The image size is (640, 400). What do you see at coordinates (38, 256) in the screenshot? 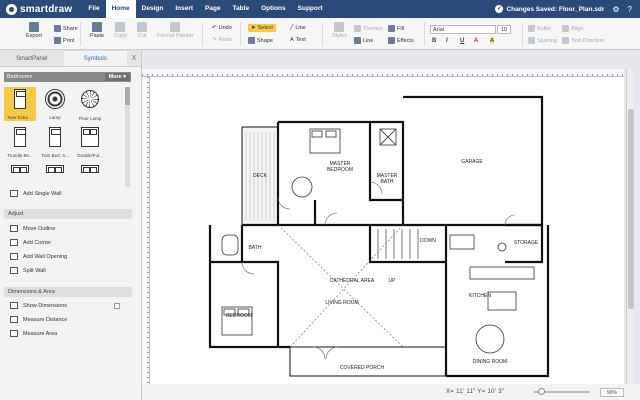
I see `add-wall-opening-button: Add Wall Opening` at bounding box center [38, 256].